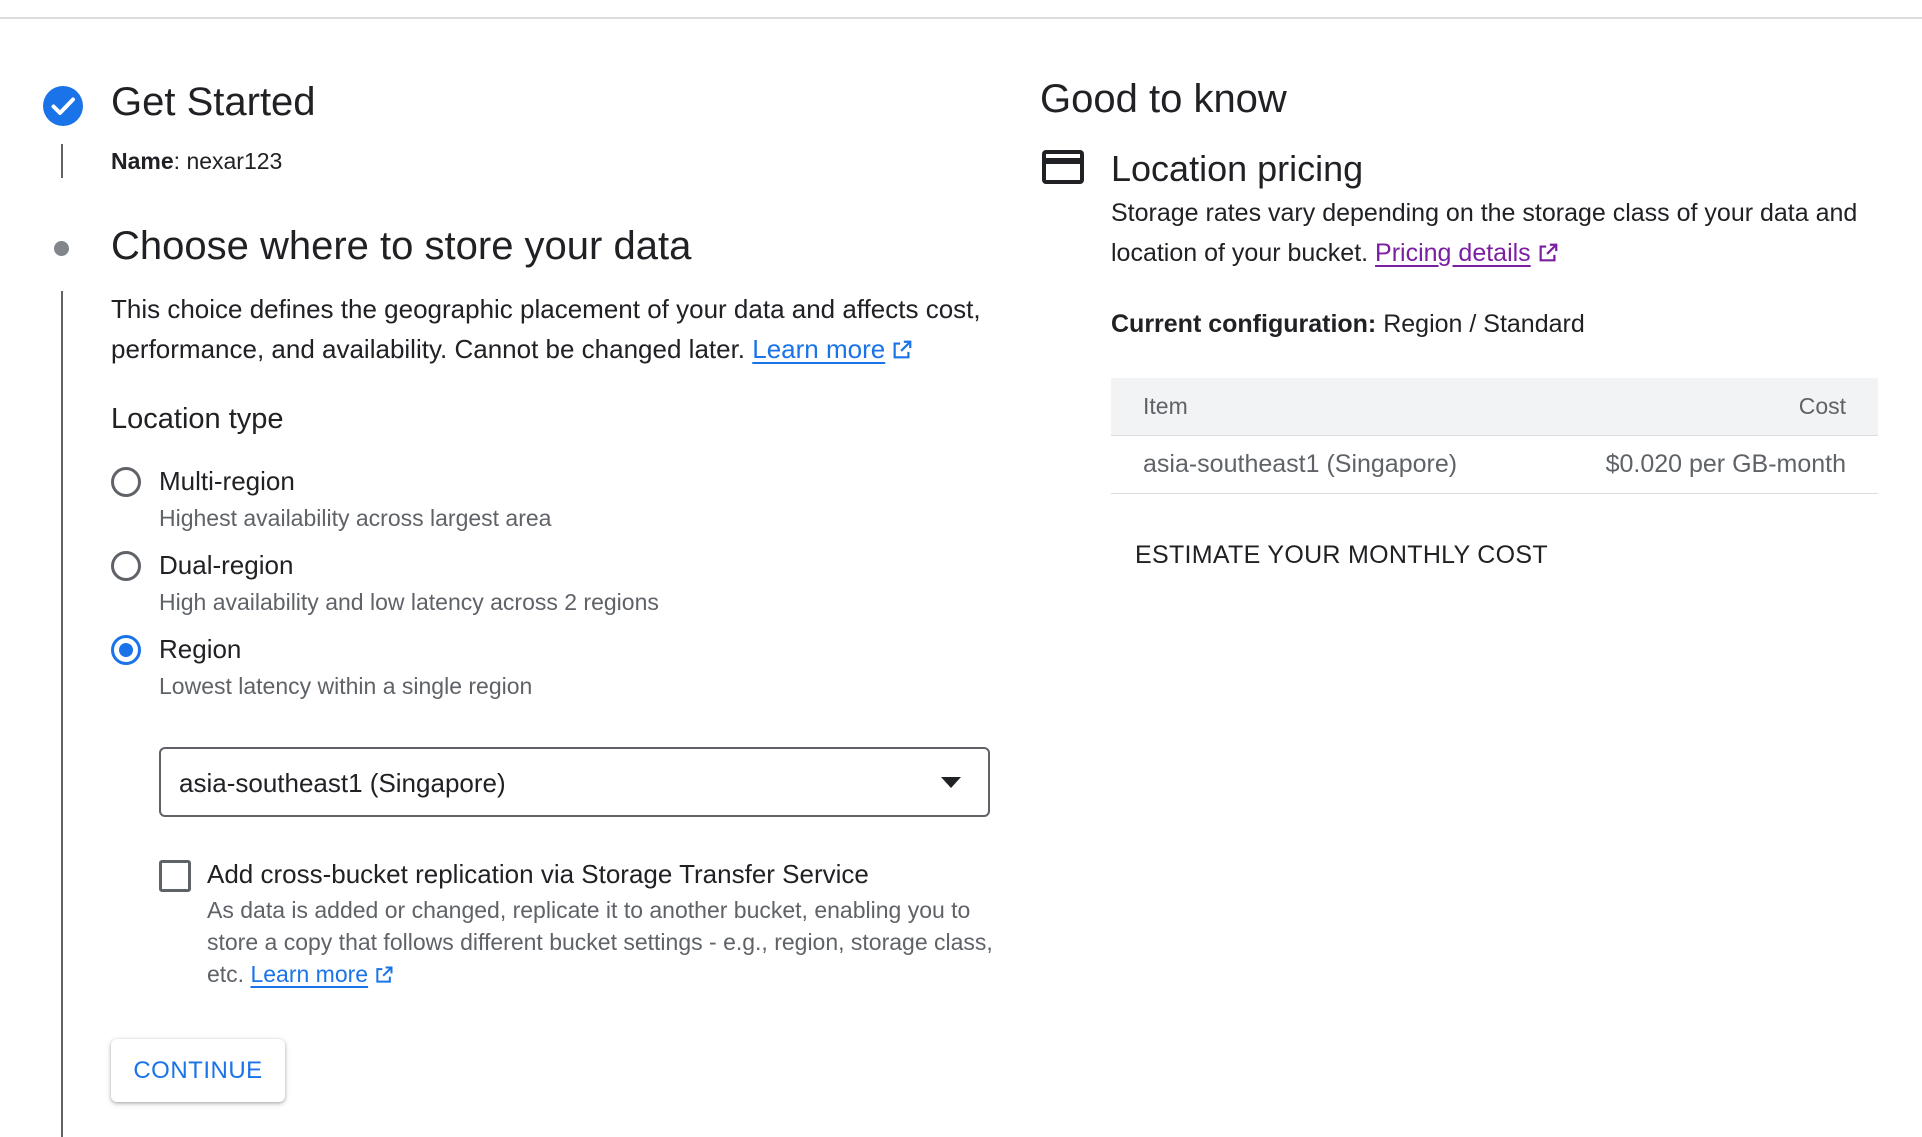 This screenshot has width=1922, height=1137. What do you see at coordinates (198, 1070) in the screenshot?
I see `continue-button: CONTINUE` at bounding box center [198, 1070].